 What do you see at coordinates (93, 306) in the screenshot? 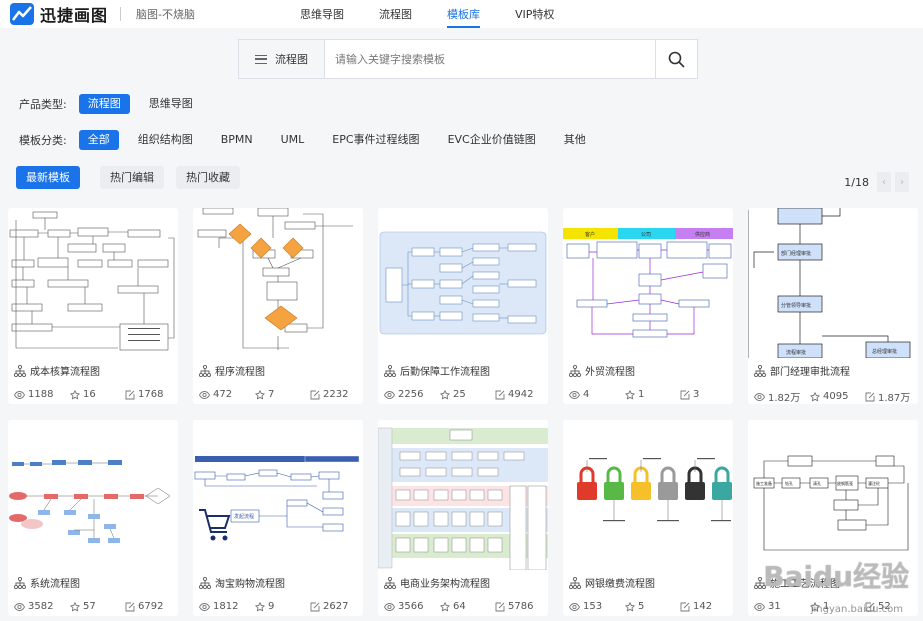
I see `template-card: 成本核算流程图 1188 16 1768` at bounding box center [93, 306].